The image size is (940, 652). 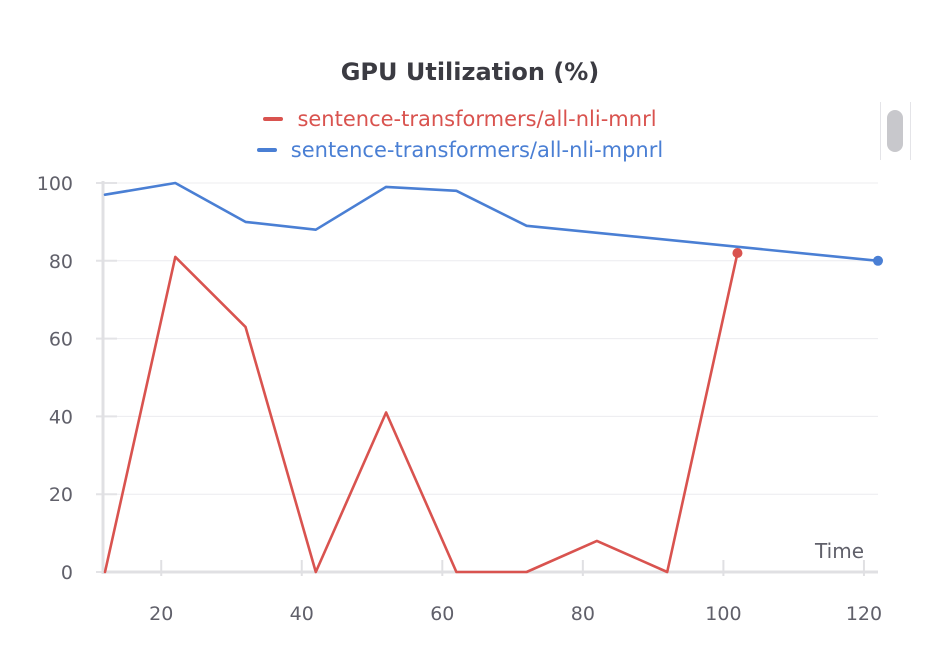 What do you see at coordinates (583, 614) in the screenshot?
I see `x-tick-label-80: 80` at bounding box center [583, 614].